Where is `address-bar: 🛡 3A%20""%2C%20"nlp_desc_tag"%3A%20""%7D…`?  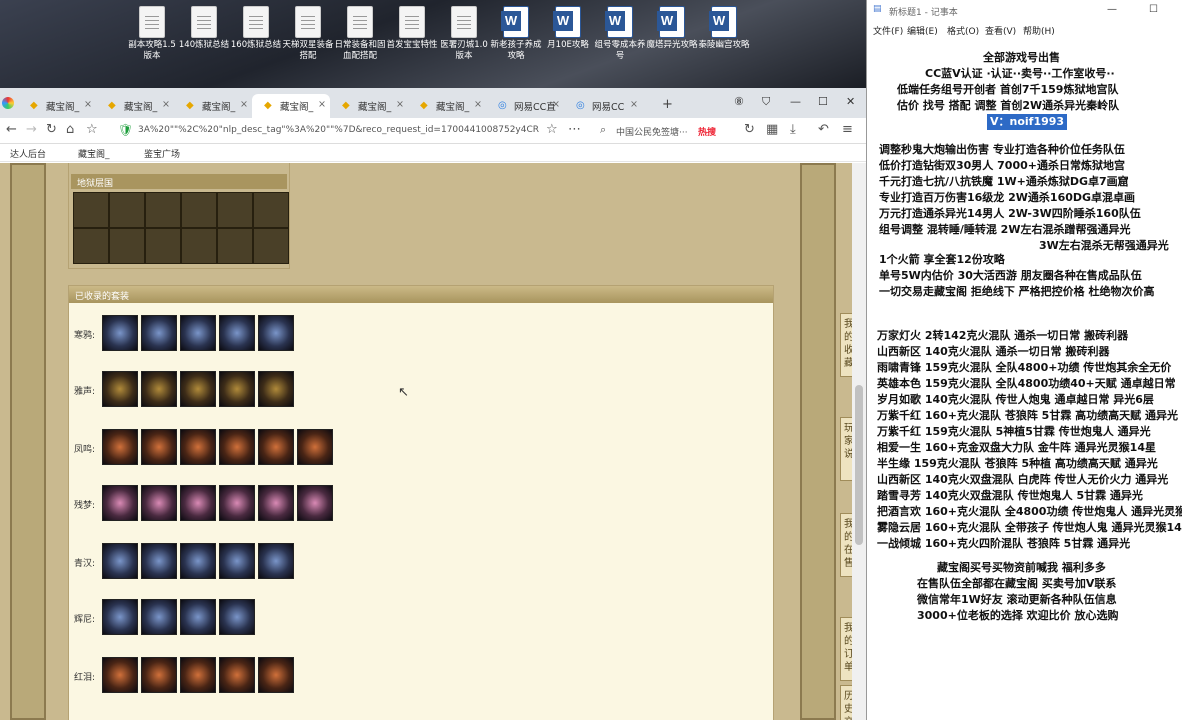
address-bar: 🛡 3A%20""%2C%20"nlp_desc_tag"%3A%20""%7D… is located at coordinates (350, 131).